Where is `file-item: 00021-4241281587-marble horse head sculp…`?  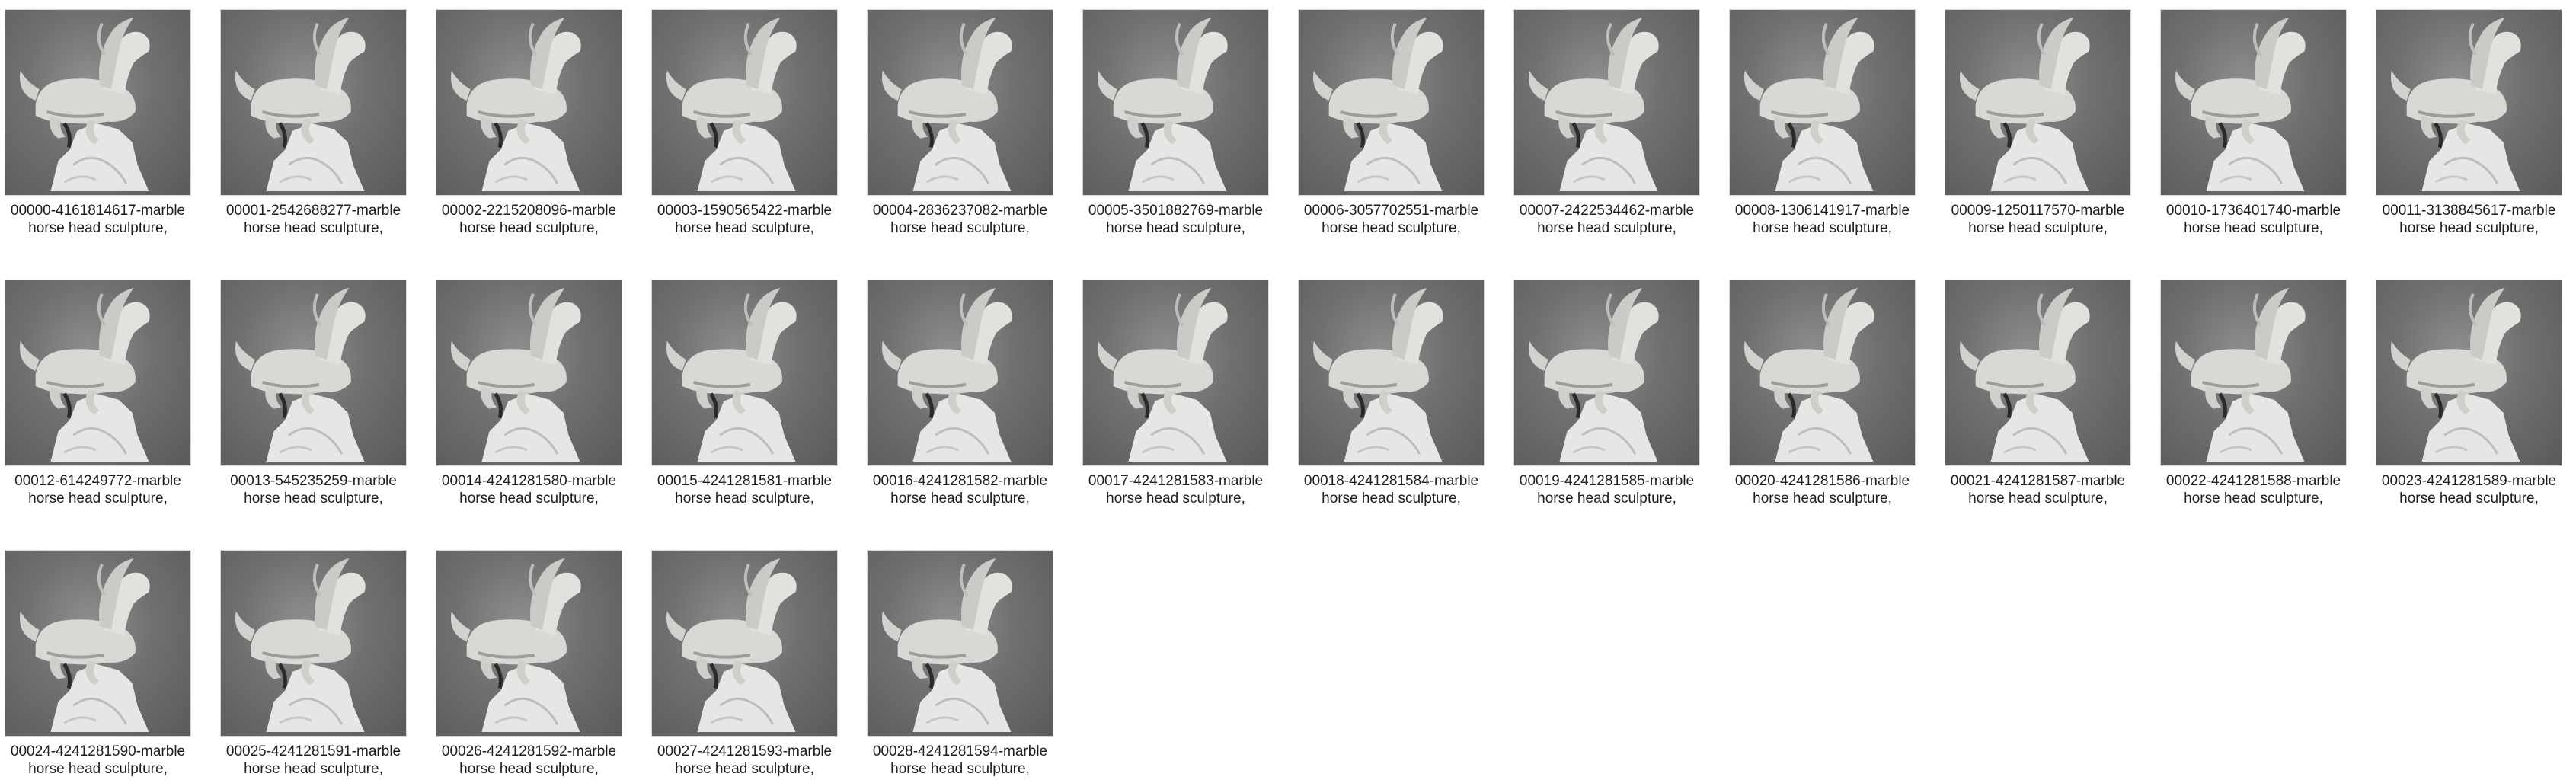
file-item: 00021-4241281587-marble horse head sculp… is located at coordinates (2038, 393).